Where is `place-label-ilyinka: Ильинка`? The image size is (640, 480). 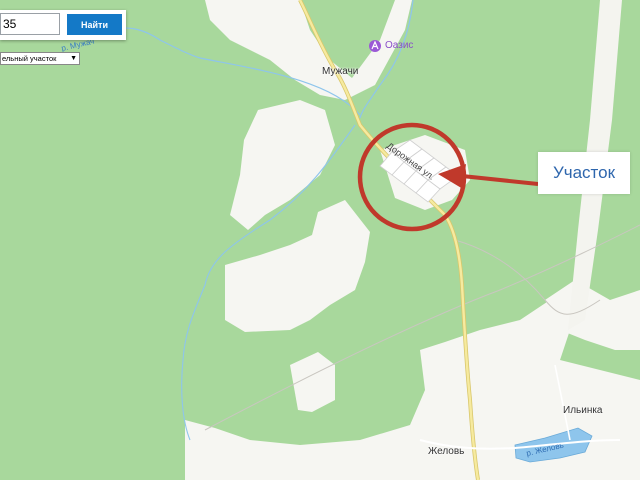 place-label-ilyinka: Ильинка is located at coordinates (583, 410).